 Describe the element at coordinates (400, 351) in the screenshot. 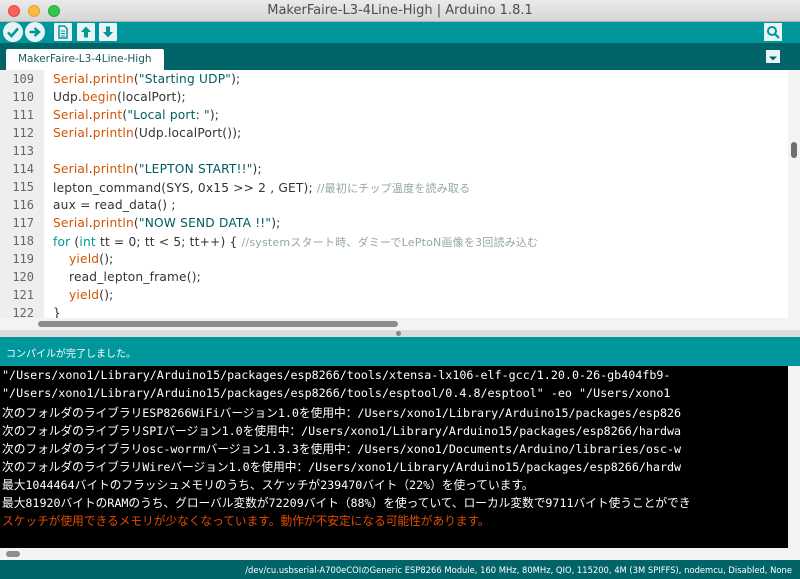

I see `status-bar: コンパイルが完了しました。` at that location.